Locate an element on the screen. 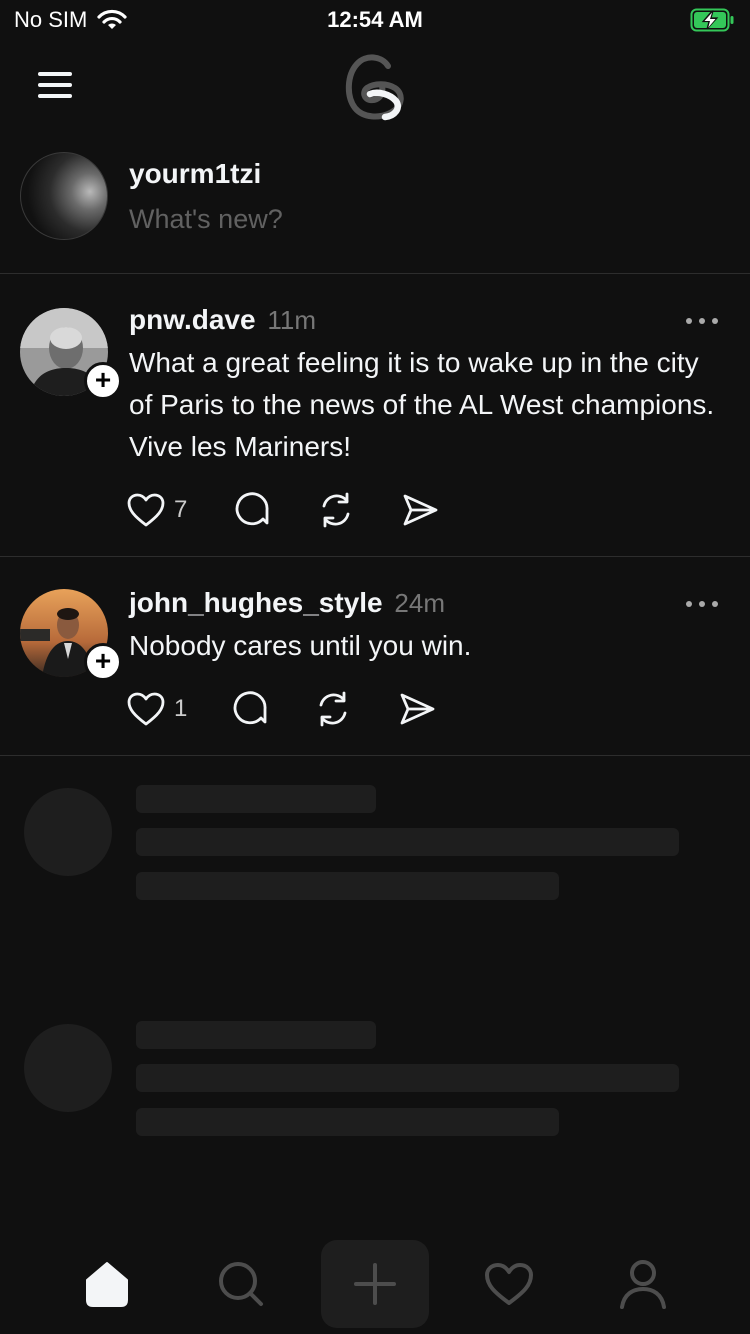 This screenshot has height=1334, width=750. tab-activity is located at coordinates (509, 1284).